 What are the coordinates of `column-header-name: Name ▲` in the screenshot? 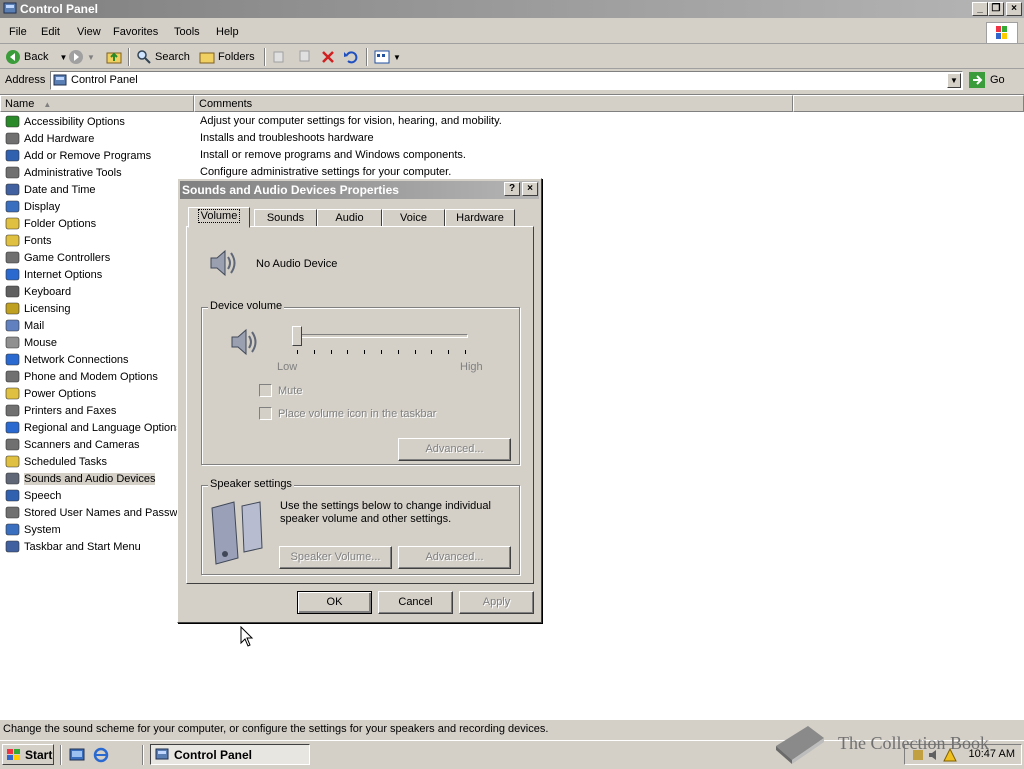 It's located at (97, 103).